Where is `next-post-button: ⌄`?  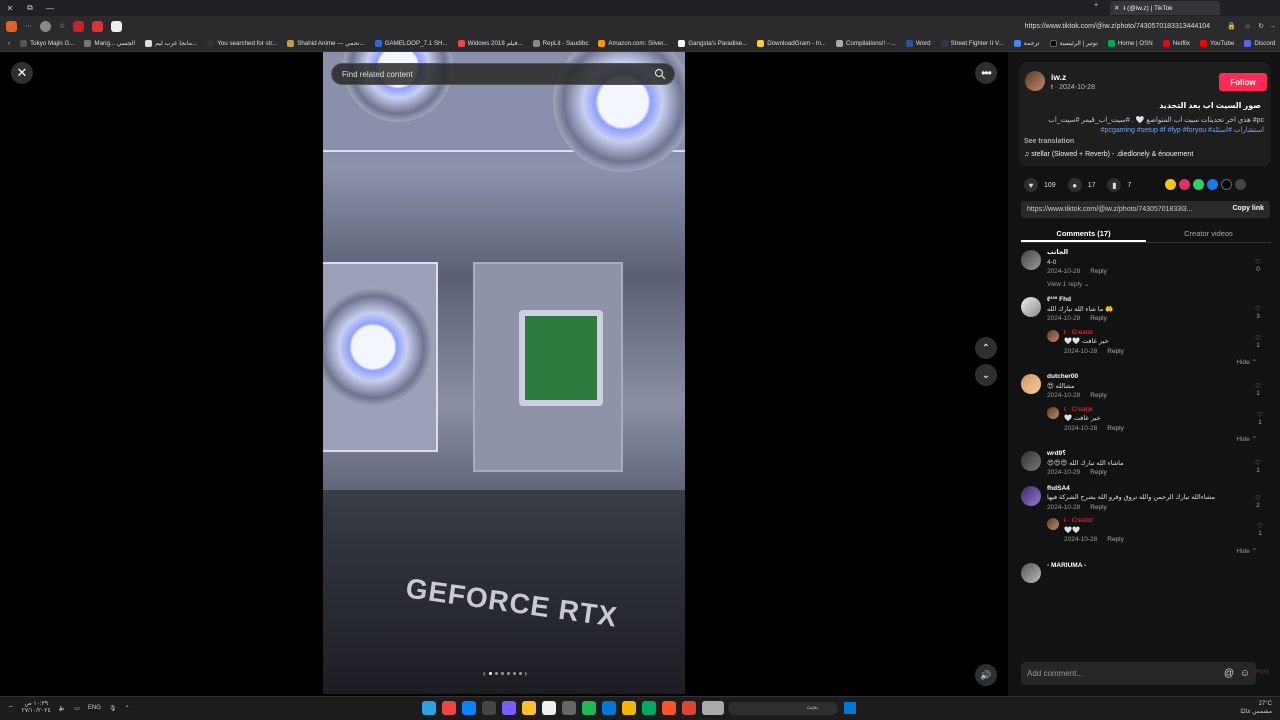
next-post-button: ⌄ is located at coordinates (986, 375).